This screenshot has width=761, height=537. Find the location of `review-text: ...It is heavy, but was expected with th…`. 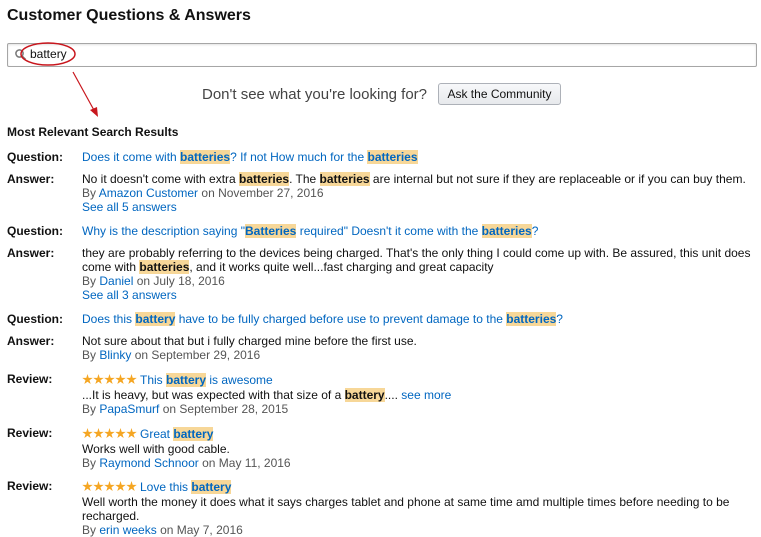

review-text: ...It is heavy, but was expected with th… is located at coordinates (267, 395).